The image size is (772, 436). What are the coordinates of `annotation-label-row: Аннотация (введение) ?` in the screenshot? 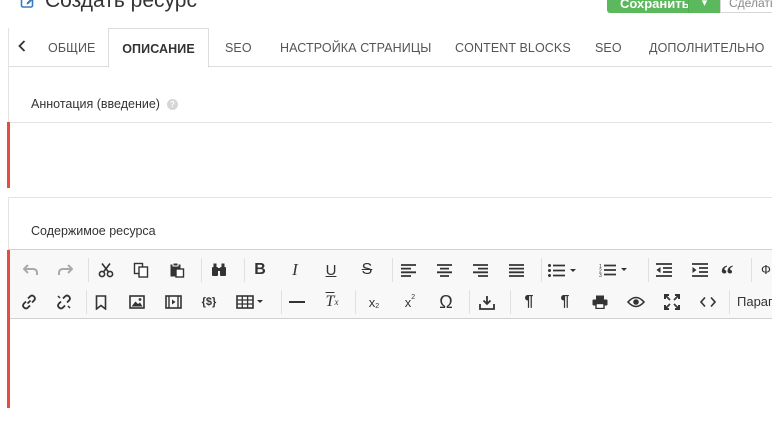 It's located at (104, 104).